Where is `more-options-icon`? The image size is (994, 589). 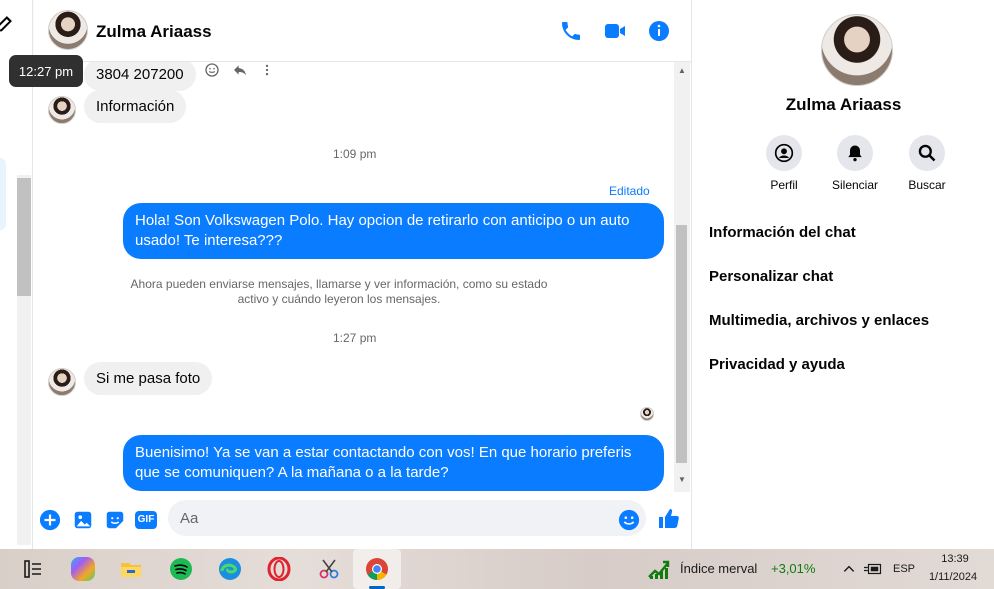
more-options-icon is located at coordinates (267, 70).